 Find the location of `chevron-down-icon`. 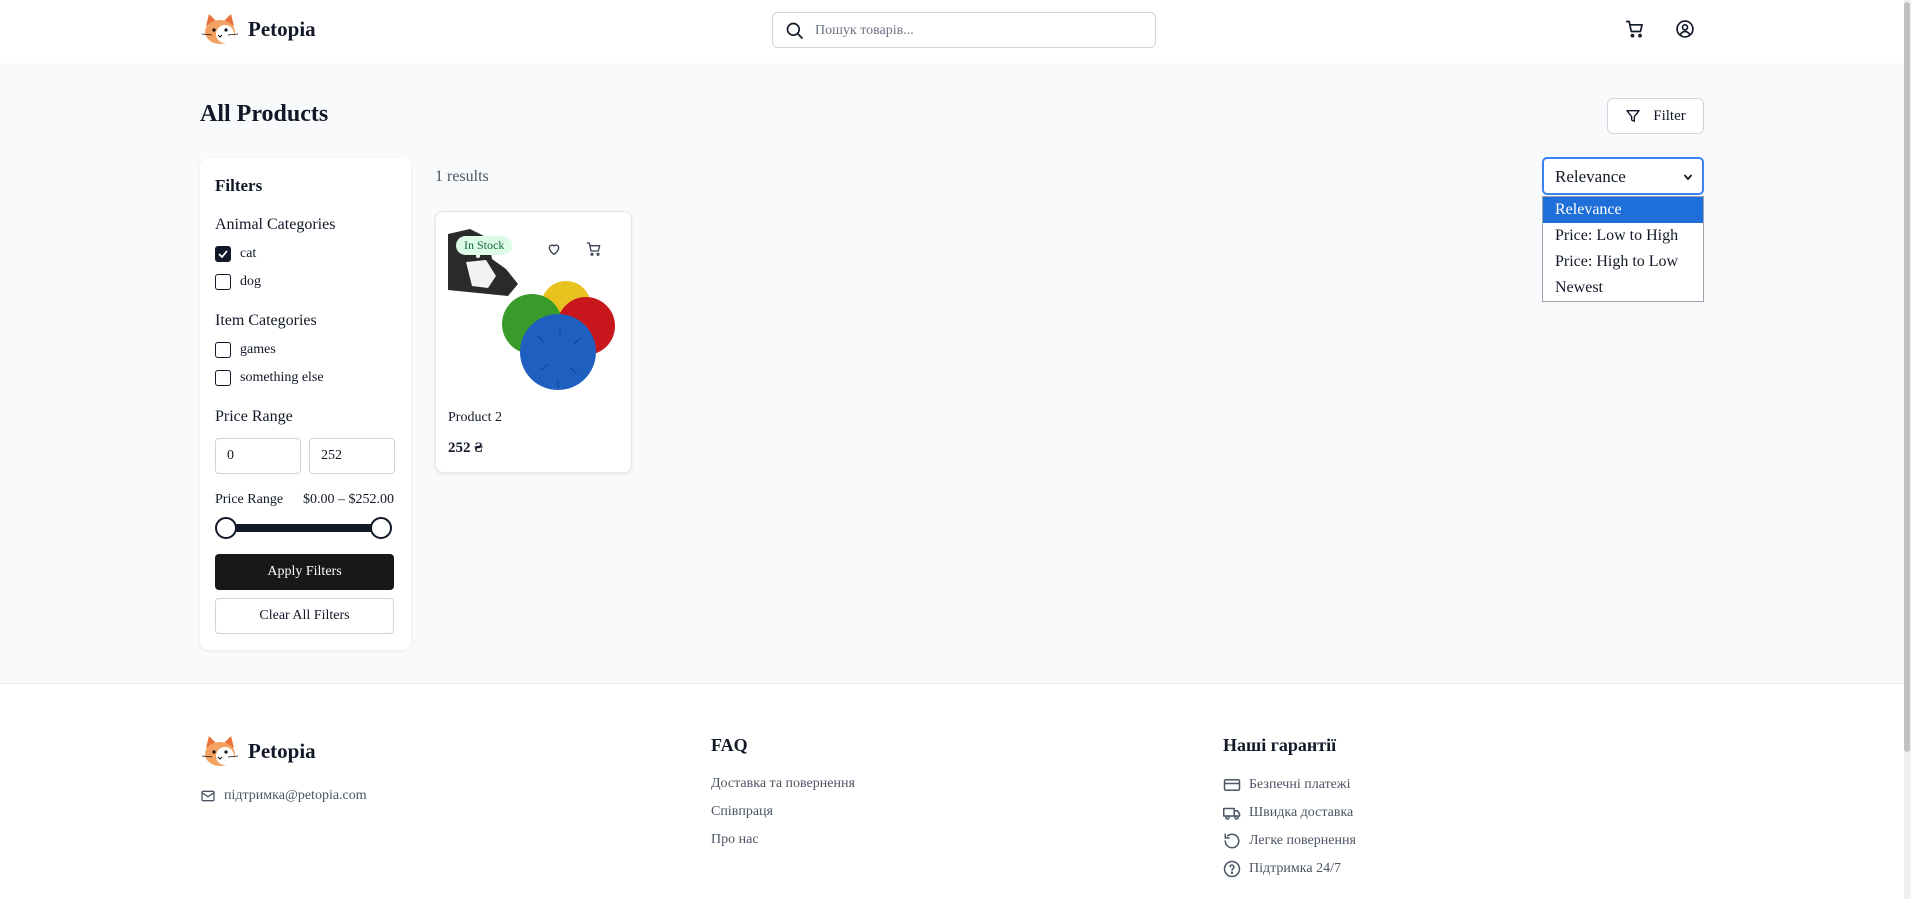

chevron-down-icon is located at coordinates (1688, 177).